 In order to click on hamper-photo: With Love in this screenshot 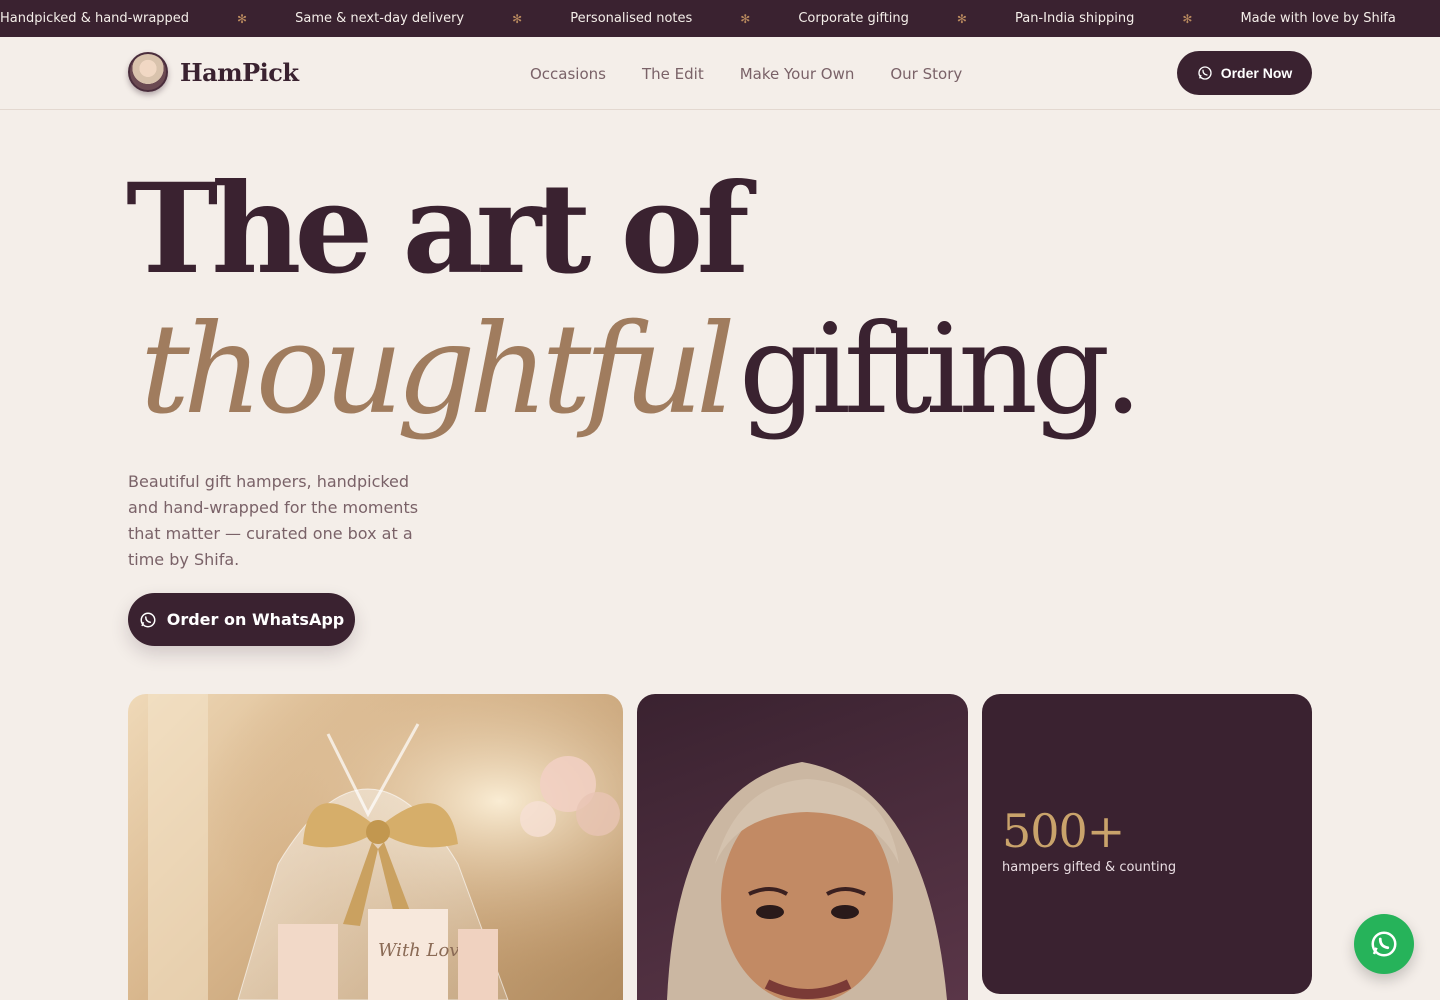, I will do `click(375, 847)`.